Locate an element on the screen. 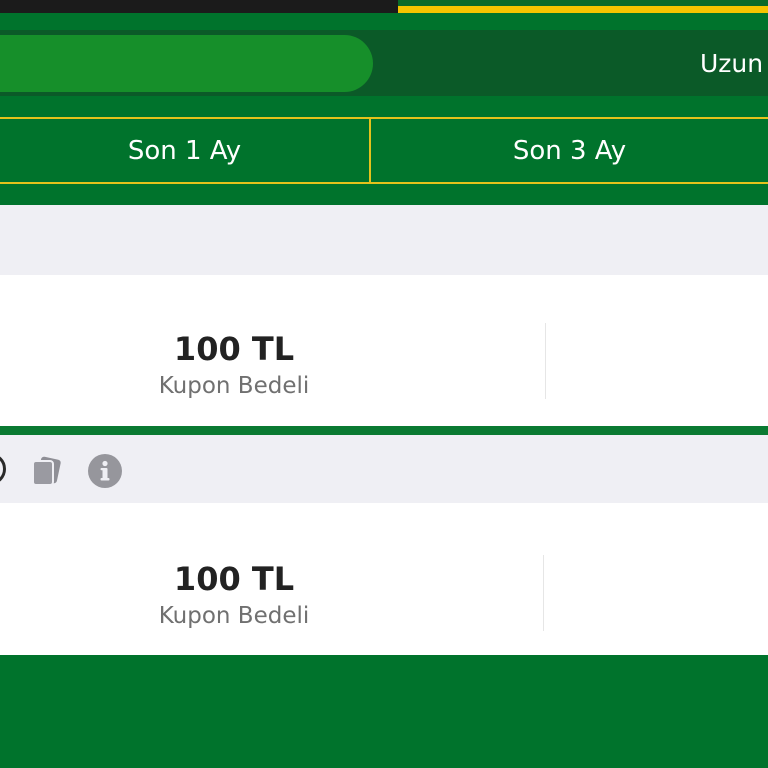 Image resolution: width=768 pixels, height=768 pixels. segment-active-tab is located at coordinates (186, 63).